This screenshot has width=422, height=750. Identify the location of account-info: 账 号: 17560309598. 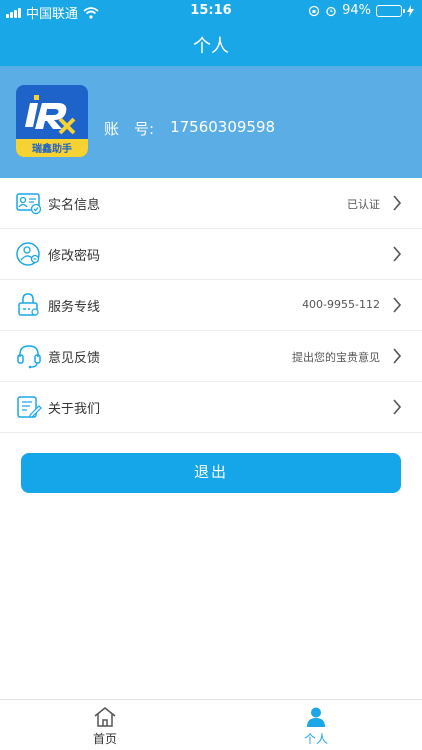
(189, 128).